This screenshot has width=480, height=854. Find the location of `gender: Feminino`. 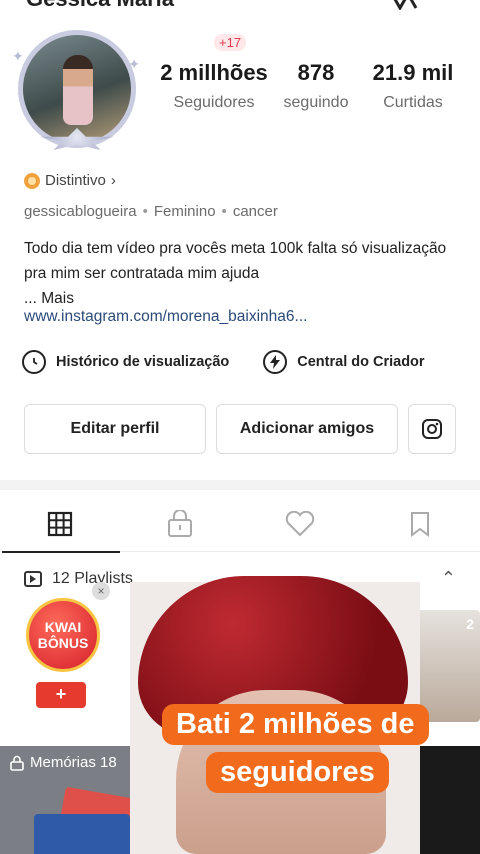

gender: Feminino is located at coordinates (184, 211).